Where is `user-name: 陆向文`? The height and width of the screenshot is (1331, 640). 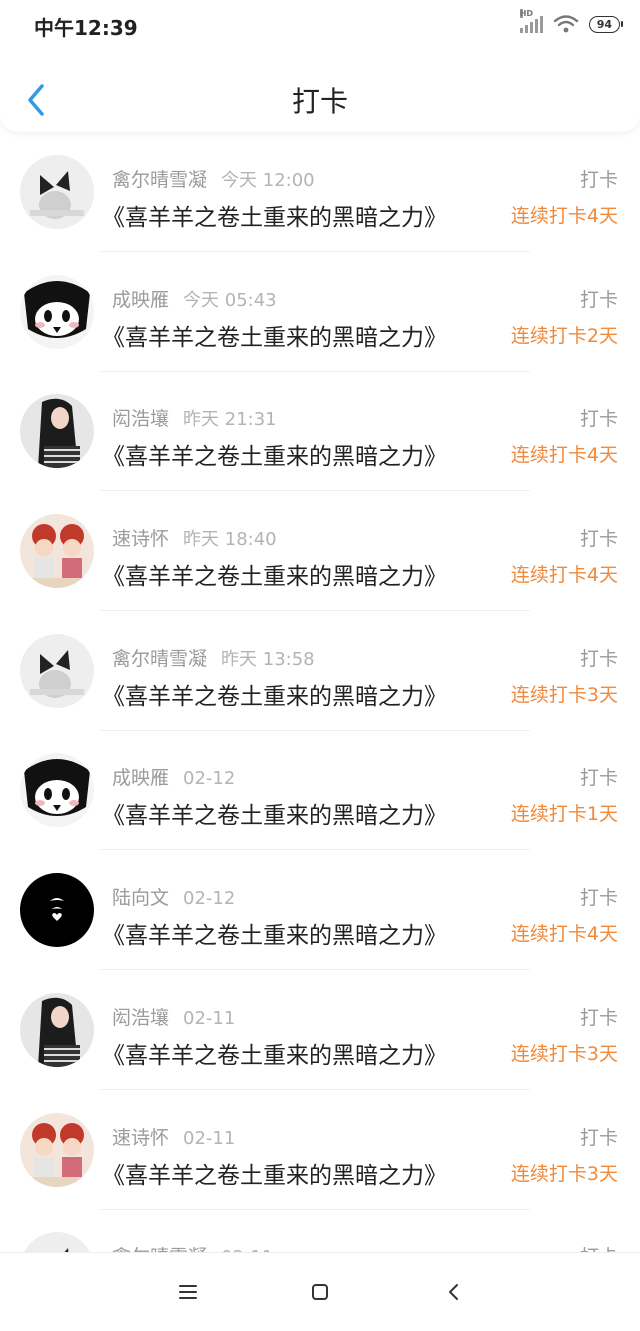 user-name: 陆向文 is located at coordinates (141, 898).